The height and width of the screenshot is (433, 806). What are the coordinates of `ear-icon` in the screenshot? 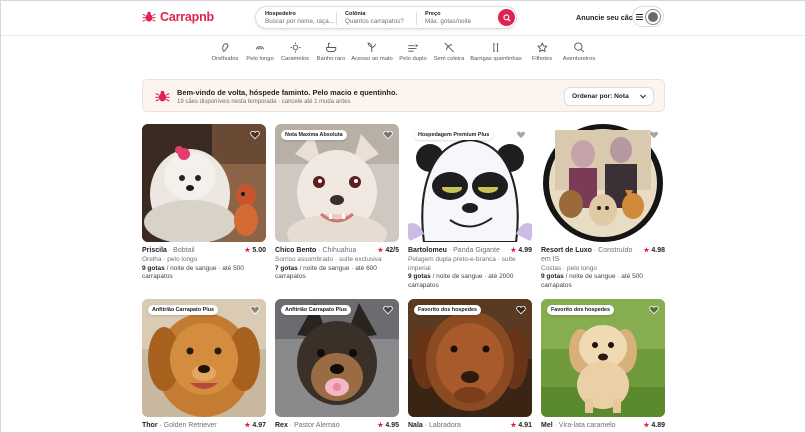 It's located at (225, 47).